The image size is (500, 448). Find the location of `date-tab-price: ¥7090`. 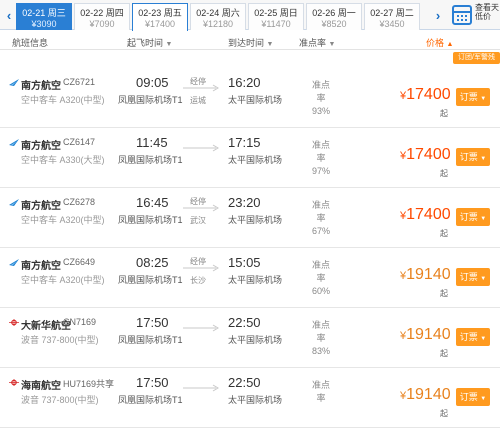

date-tab-price: ¥7090 is located at coordinates (102, 24).